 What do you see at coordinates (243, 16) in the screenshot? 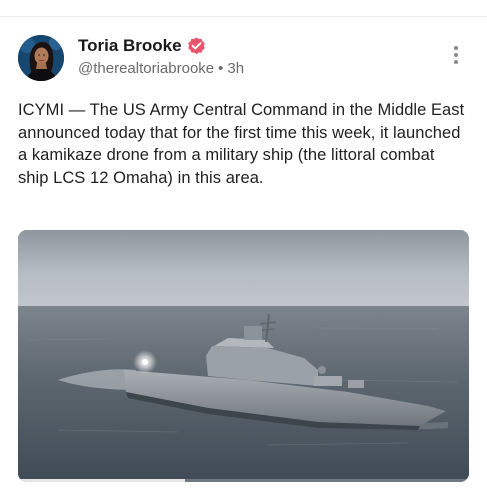
I see `divider` at bounding box center [243, 16].